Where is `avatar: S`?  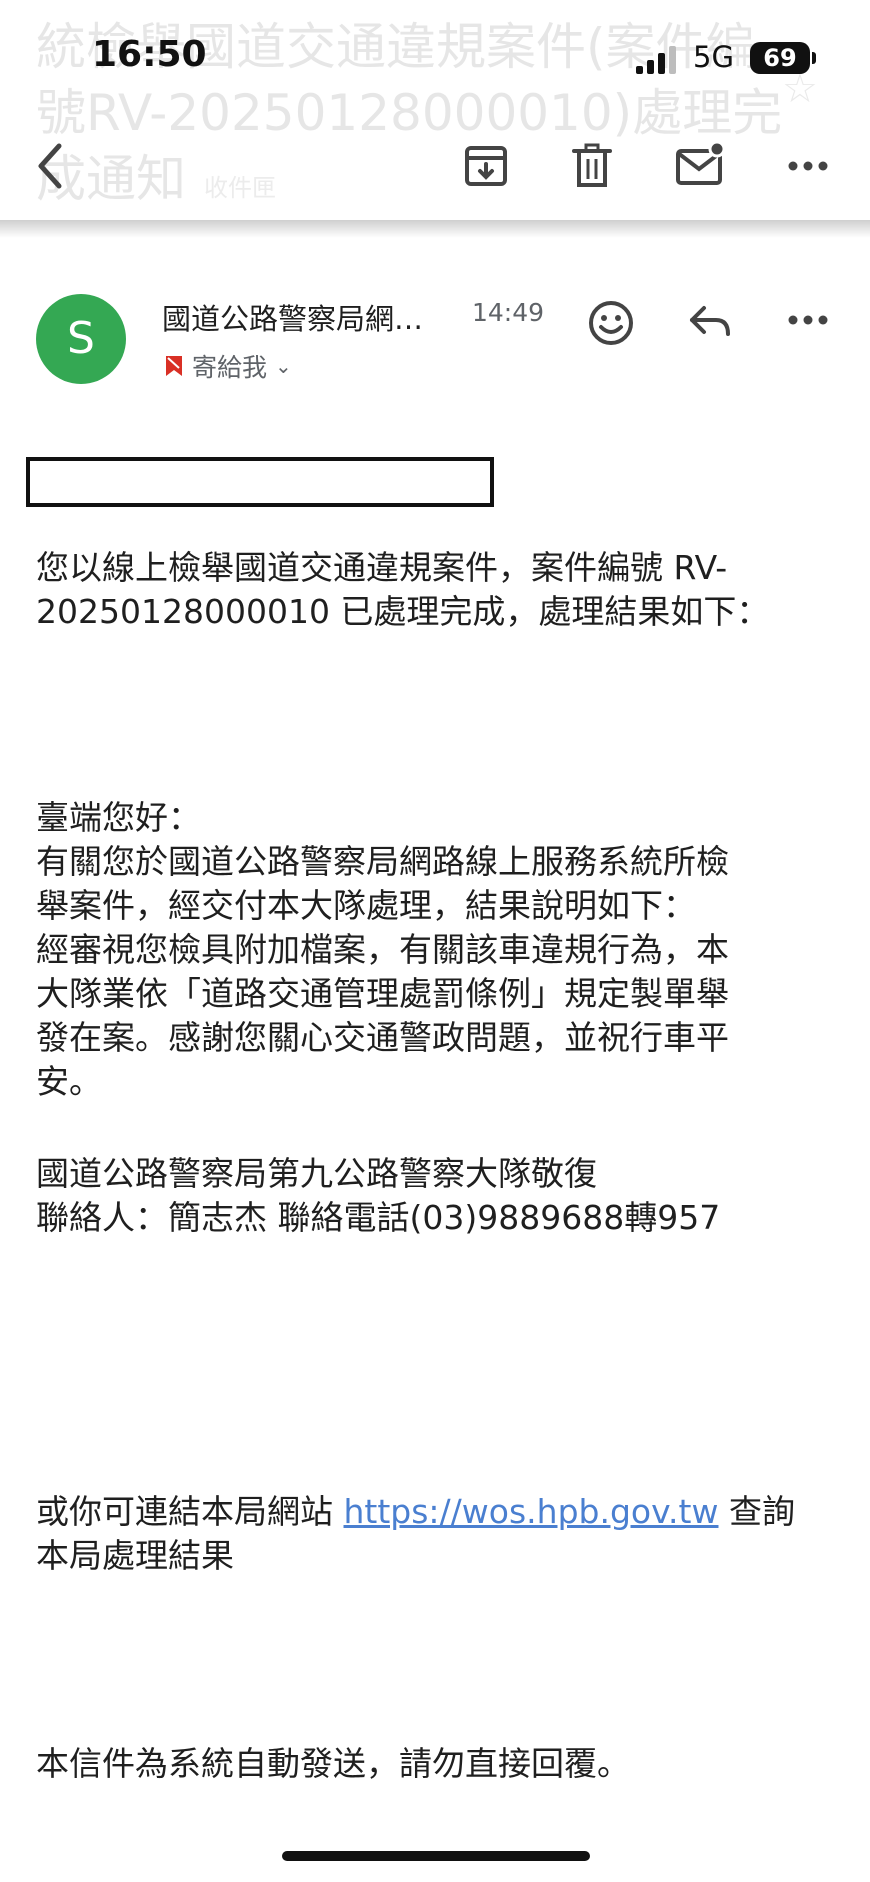
avatar: S is located at coordinates (81, 339).